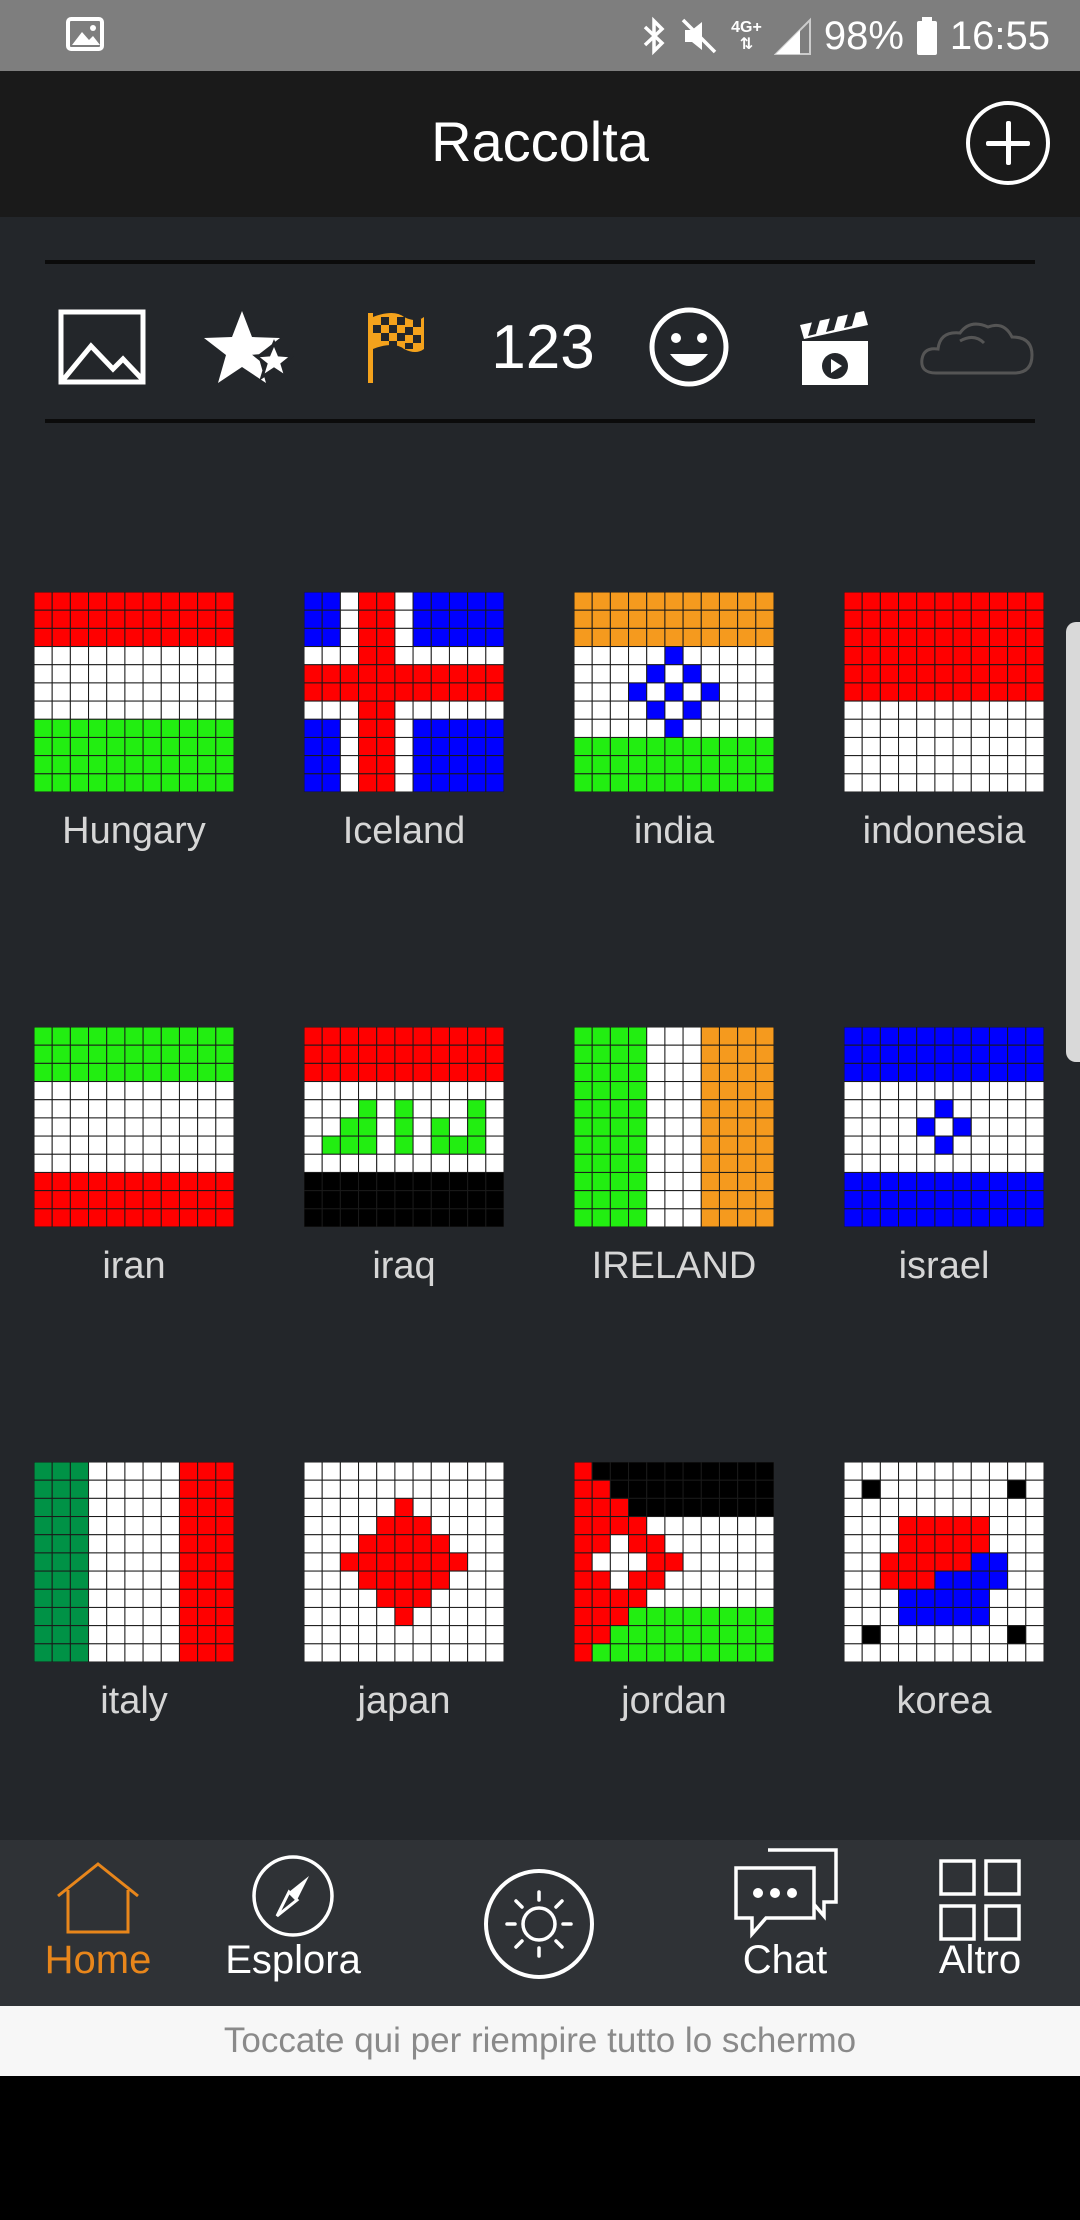 The width and height of the screenshot is (1080, 2220). Describe the element at coordinates (540, 2148) in the screenshot. I see `system-nav-area` at that location.